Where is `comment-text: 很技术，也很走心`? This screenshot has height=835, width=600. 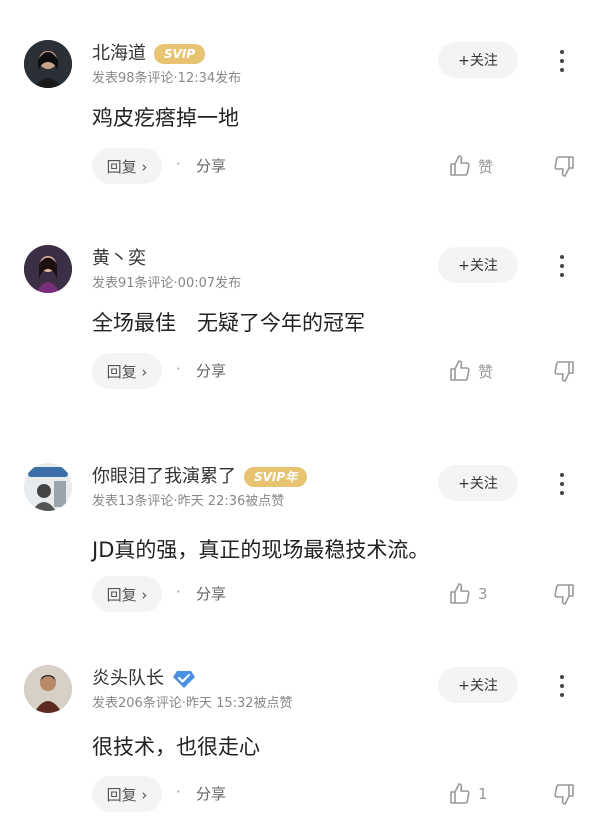
comment-text: 很技术，也很走心 is located at coordinates (176, 747).